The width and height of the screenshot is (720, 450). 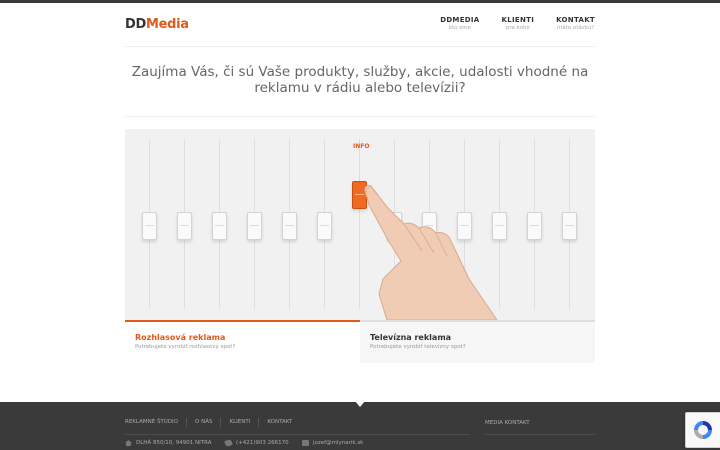 I want to click on tab-title: Rozhlasová reklama, so click(x=180, y=337).